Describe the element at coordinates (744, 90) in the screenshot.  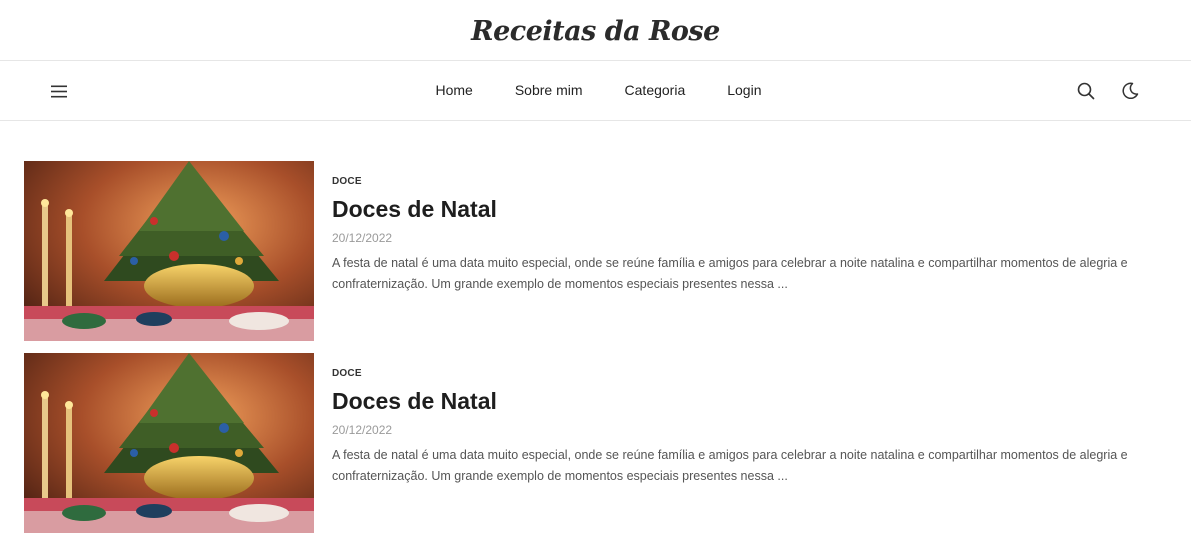
I see `nav-link-login: Login` at that location.